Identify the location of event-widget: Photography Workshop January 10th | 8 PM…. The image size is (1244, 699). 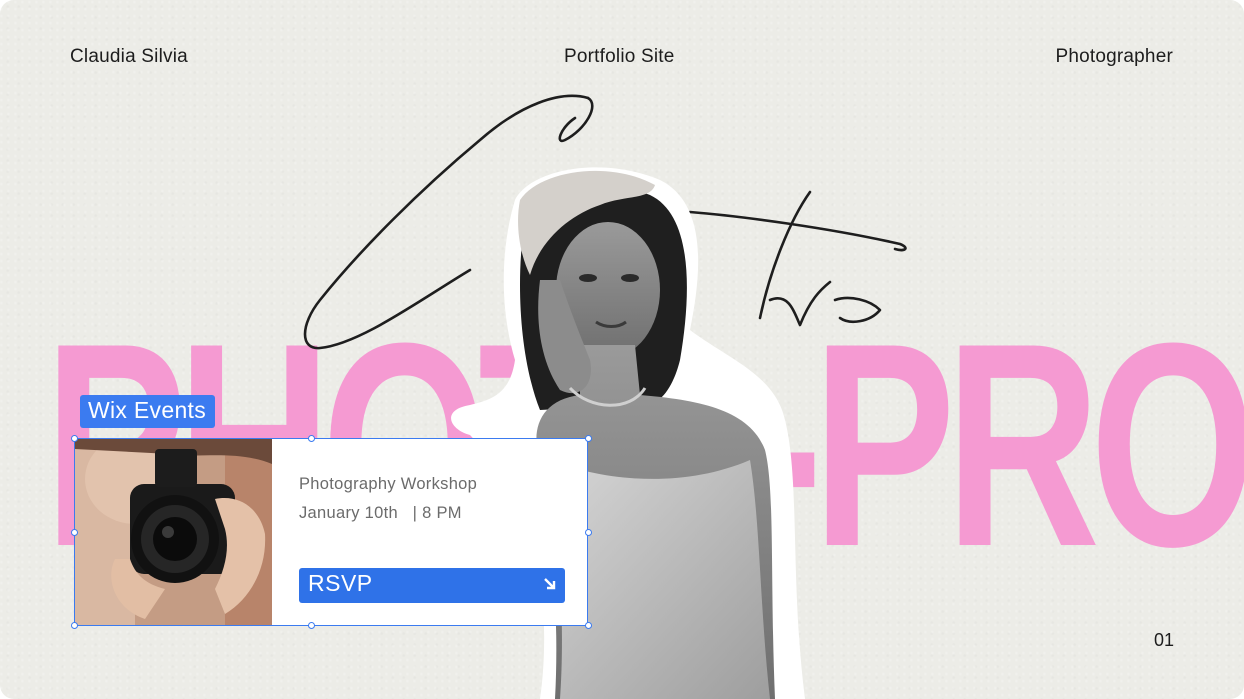
(331, 532).